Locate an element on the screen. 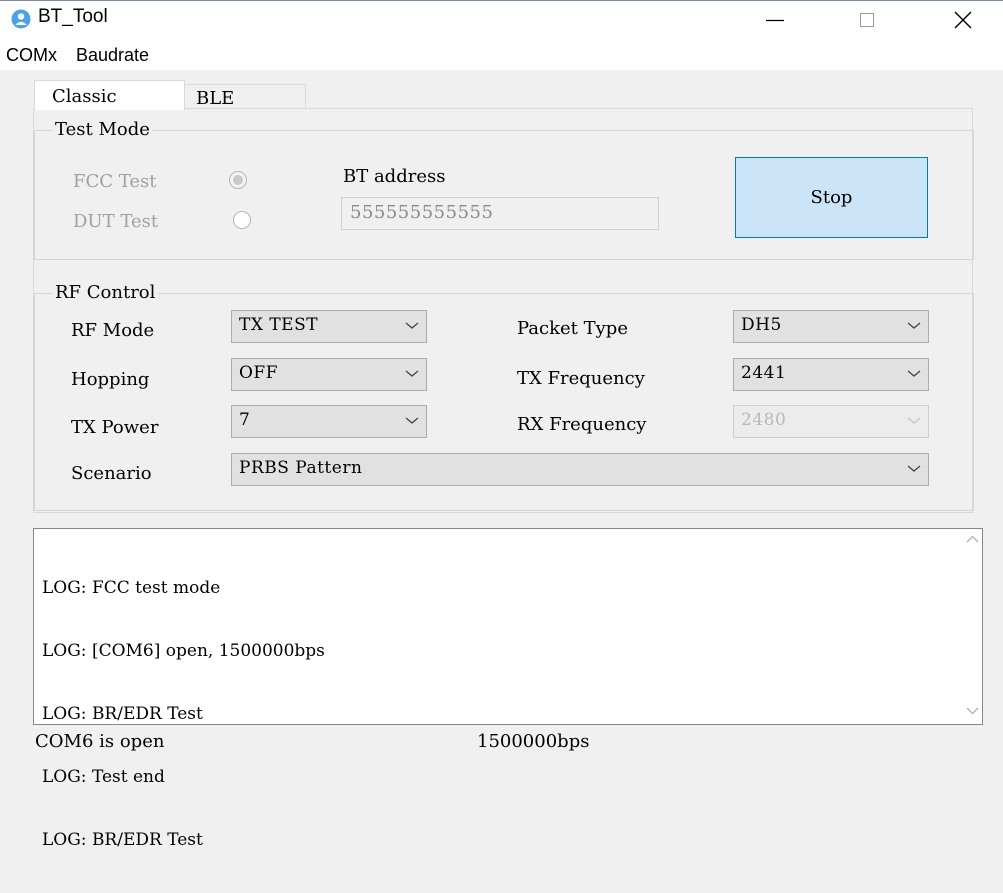 The image size is (1003, 893). tx-frequency-value: 2441 is located at coordinates (764, 373).